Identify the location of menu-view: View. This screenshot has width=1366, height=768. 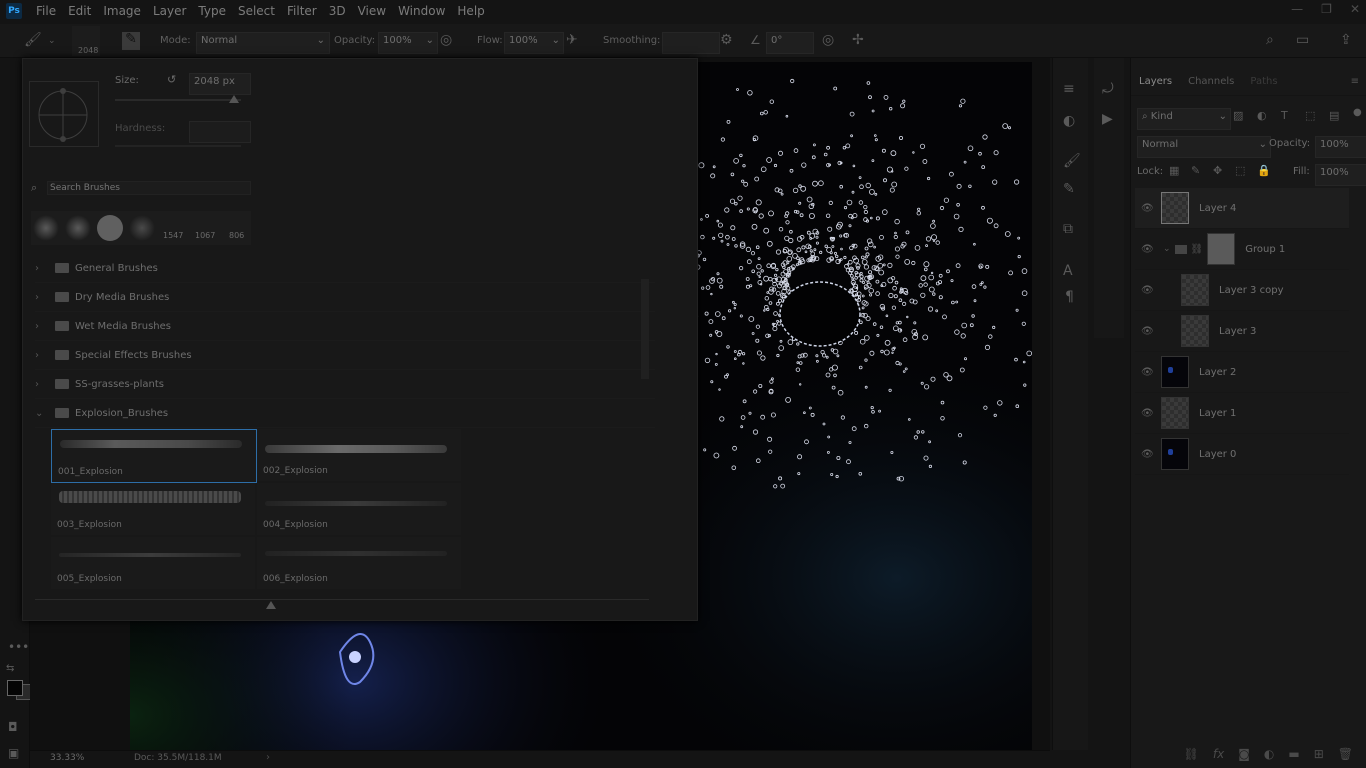
(372, 11).